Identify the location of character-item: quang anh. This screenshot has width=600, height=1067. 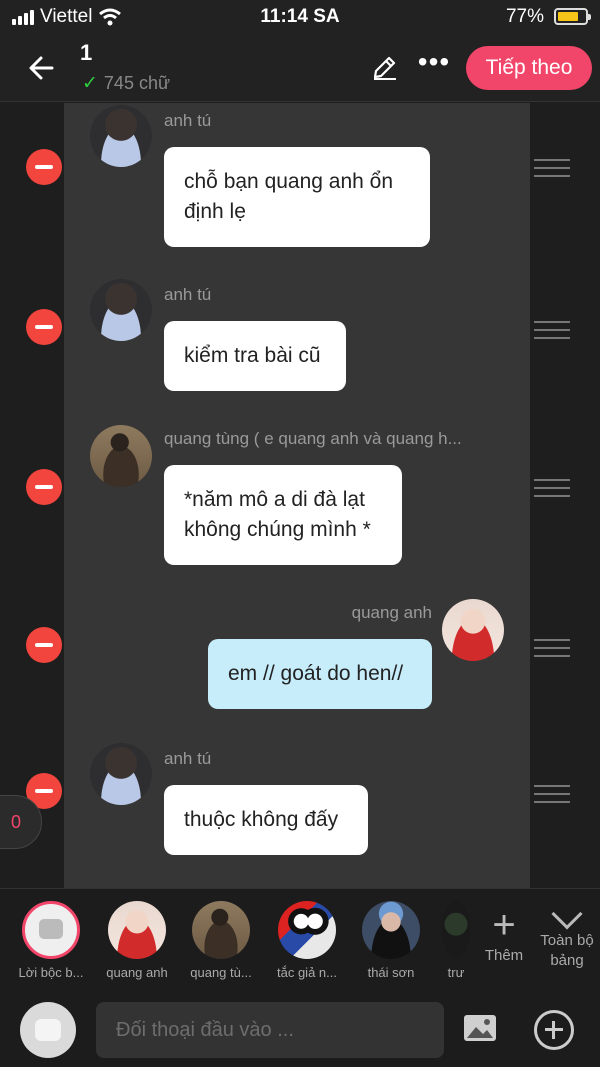
(137, 940).